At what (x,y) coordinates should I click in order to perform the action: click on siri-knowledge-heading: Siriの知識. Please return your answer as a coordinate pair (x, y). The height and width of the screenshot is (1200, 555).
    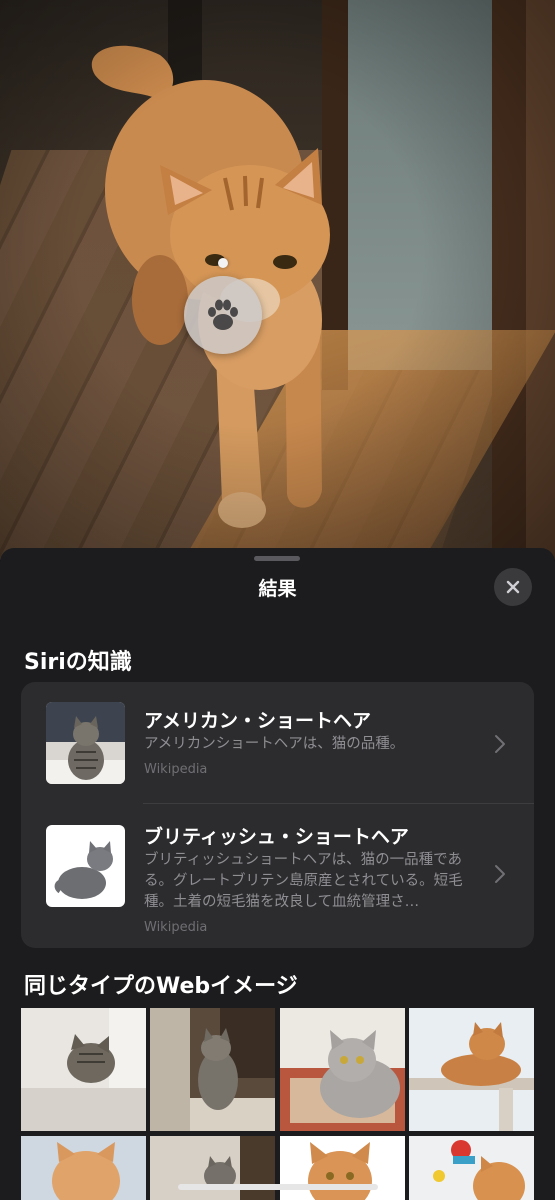
    Looking at the image, I should click on (78, 662).